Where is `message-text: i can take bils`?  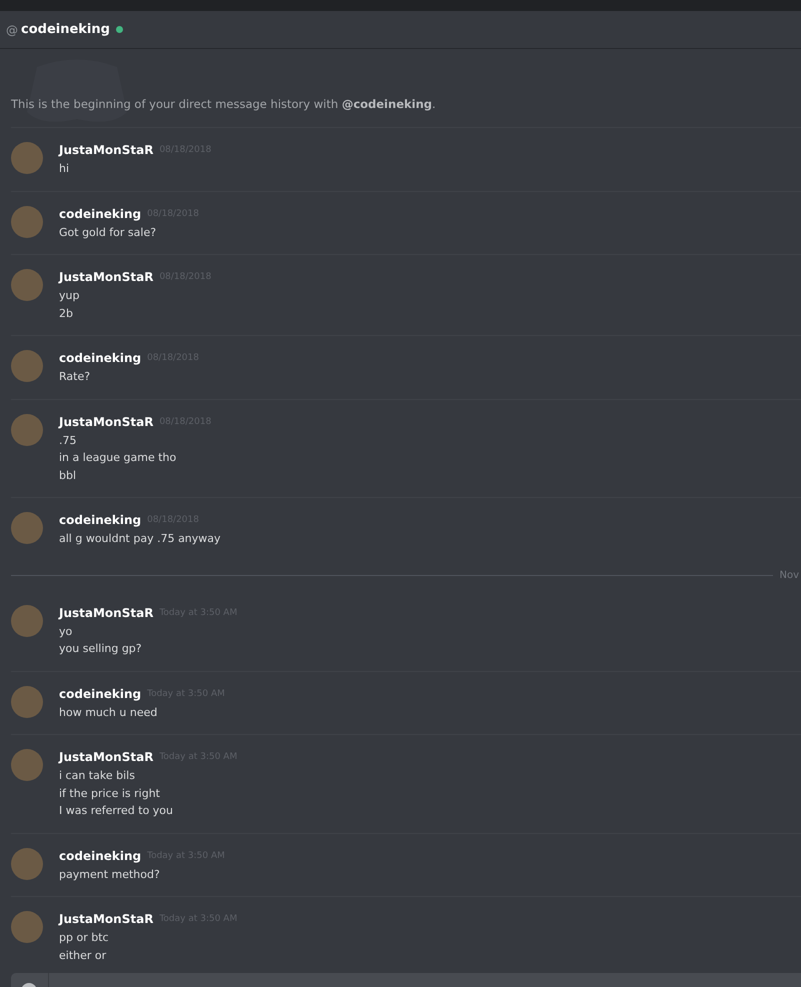
message-text: i can take bils is located at coordinates (97, 776).